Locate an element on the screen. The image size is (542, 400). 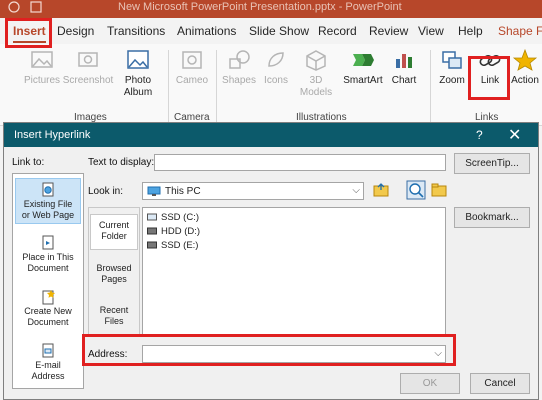
link-place-label-1: Place in This is located at coordinates (48, 257).